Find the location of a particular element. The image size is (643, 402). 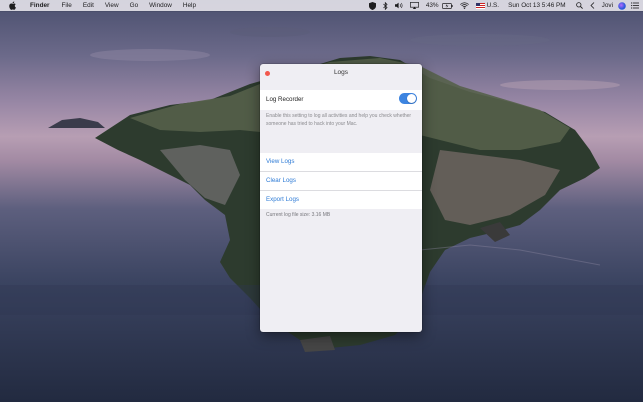

window-title: Logs is located at coordinates (341, 72).